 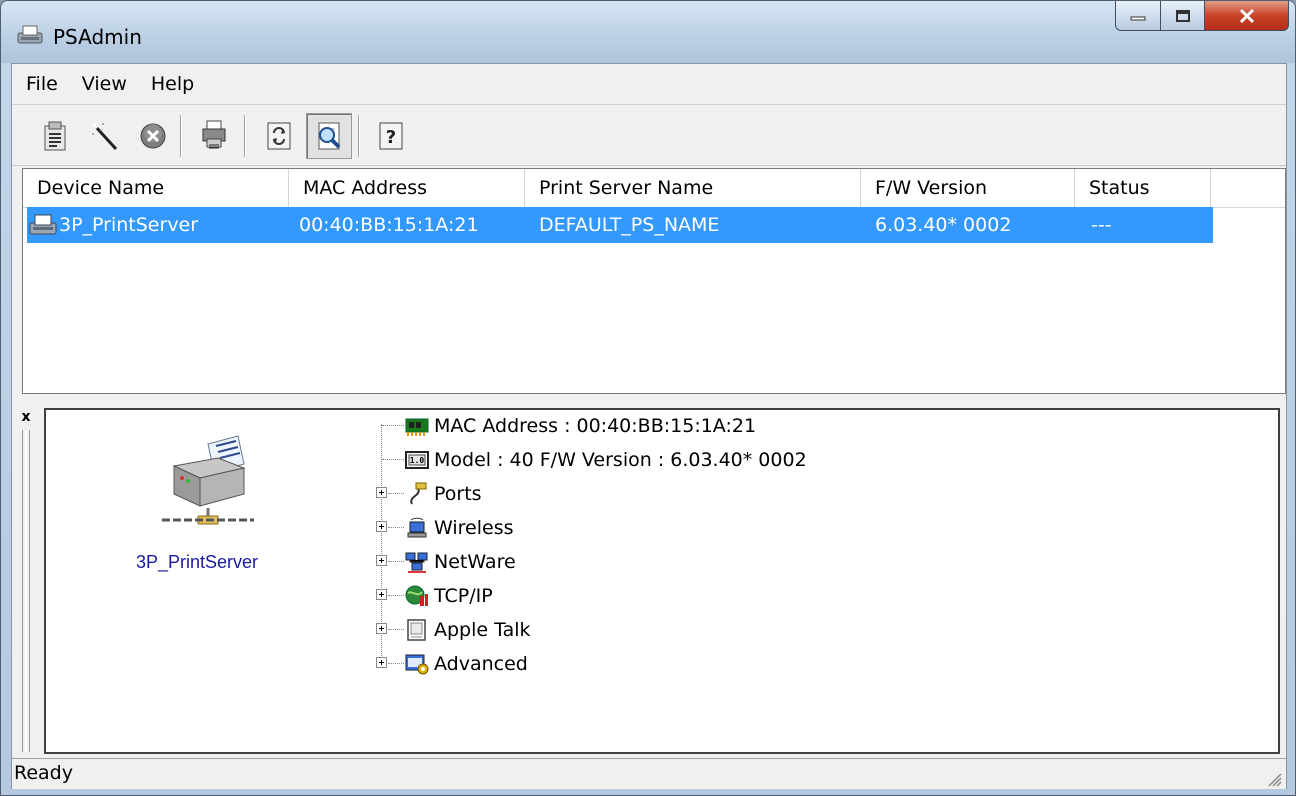 What do you see at coordinates (416, 562) in the screenshot?
I see `netware-computers-icon` at bounding box center [416, 562].